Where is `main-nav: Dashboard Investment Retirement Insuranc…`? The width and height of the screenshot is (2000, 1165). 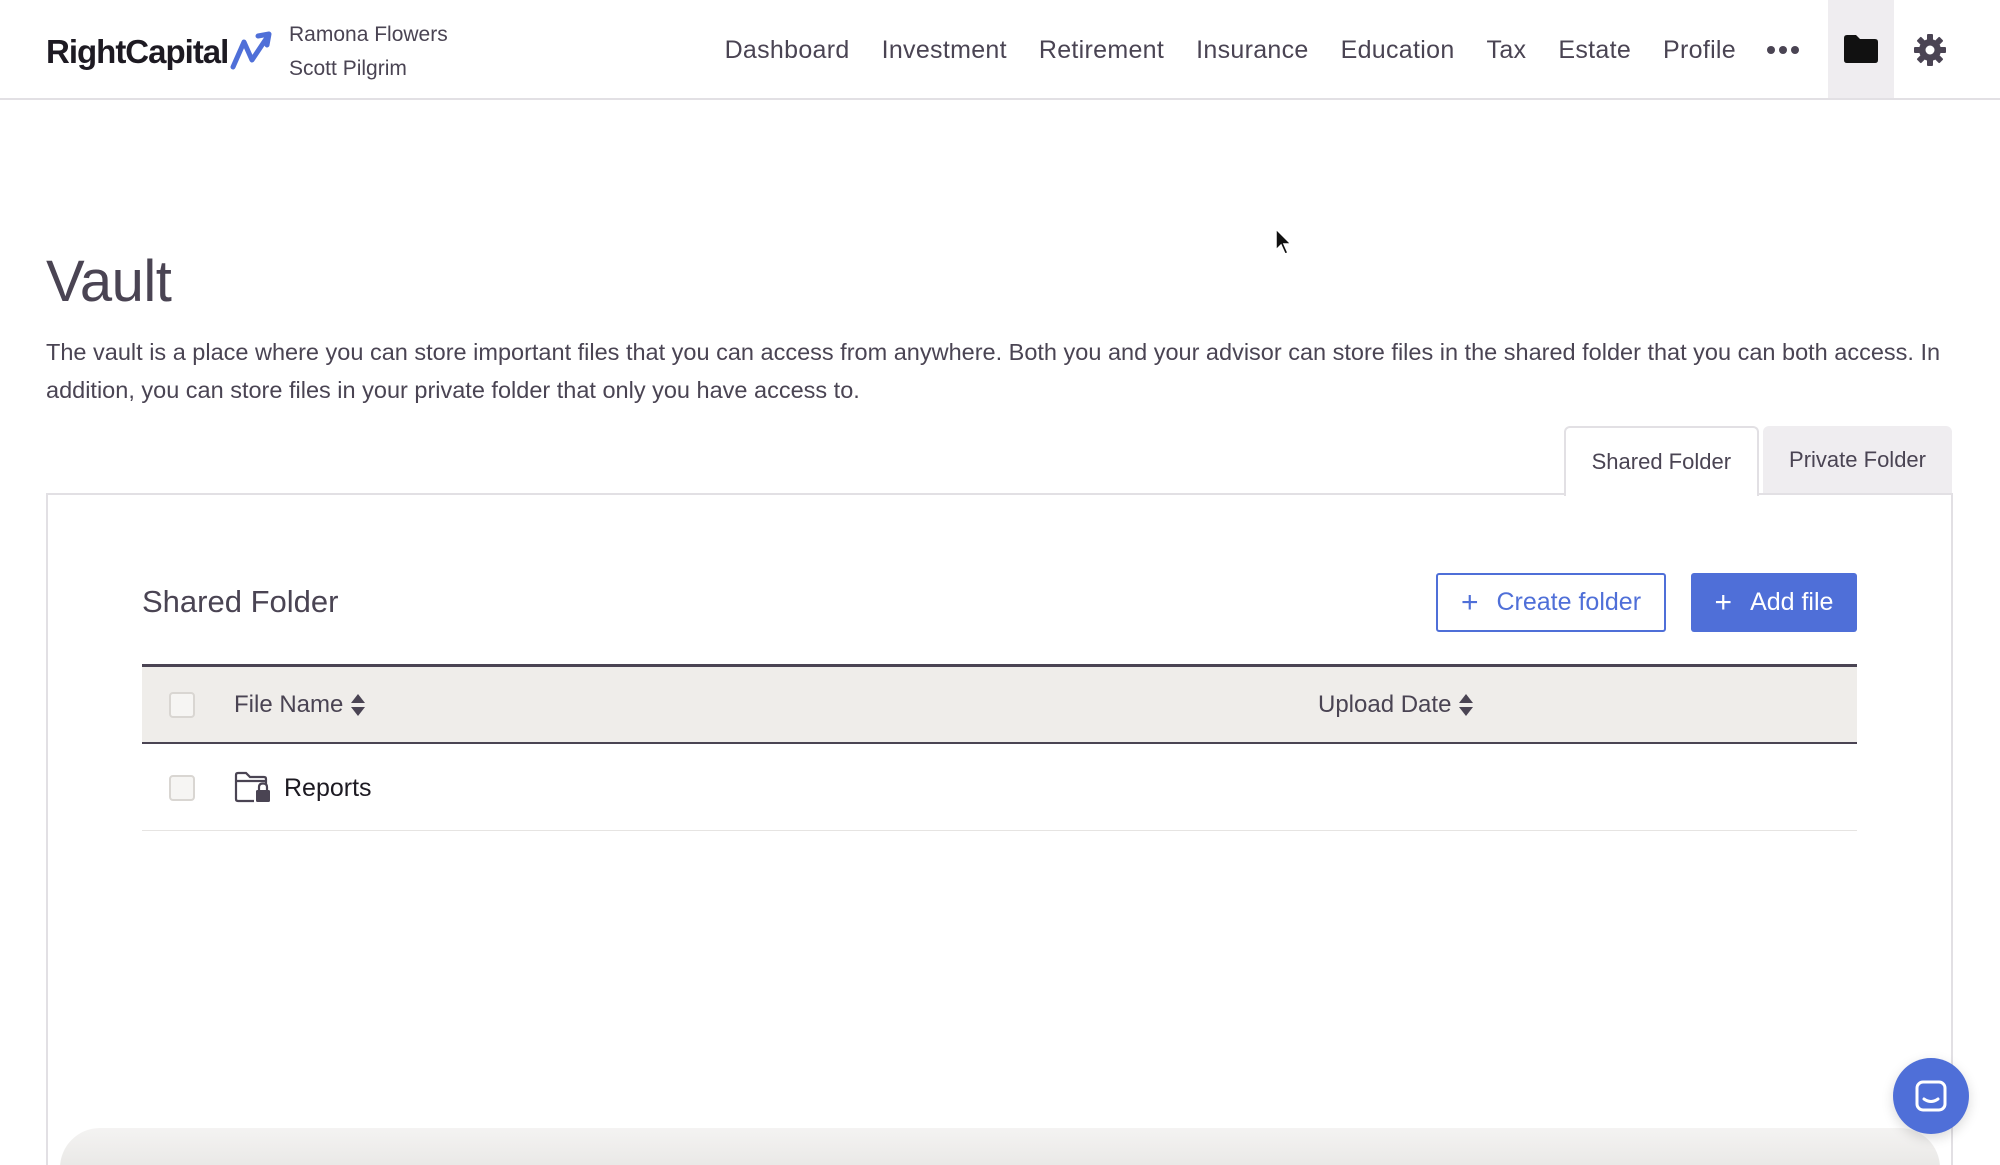
main-nav: Dashboard Investment Retirement Insuranc… is located at coordinates (1246, 50).